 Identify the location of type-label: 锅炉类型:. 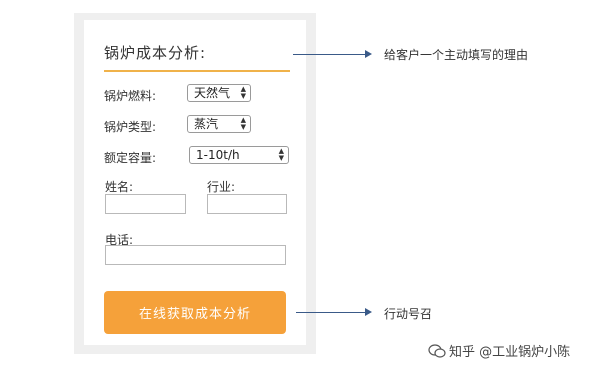
(130, 127).